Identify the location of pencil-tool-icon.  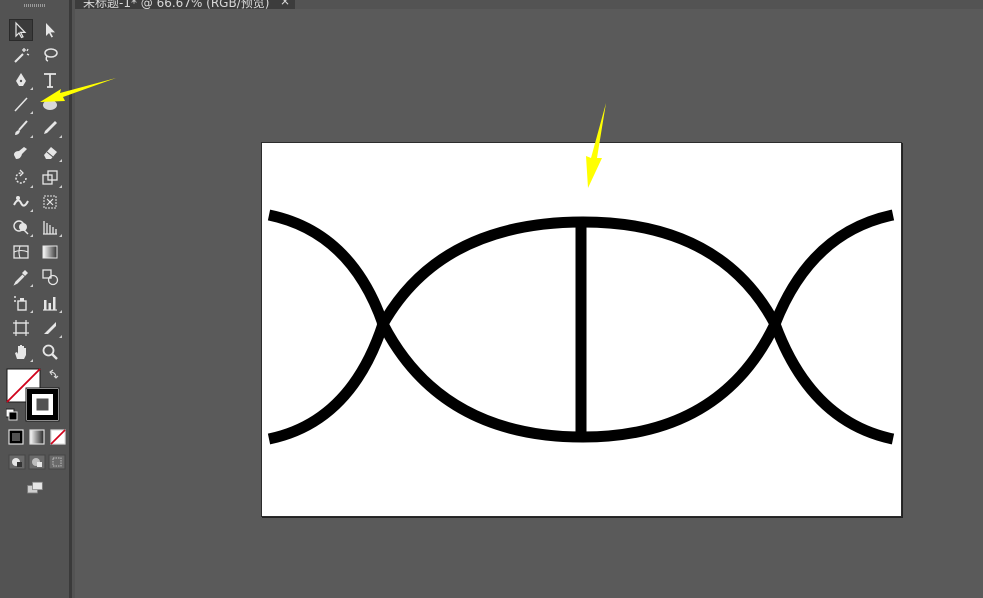
(50, 128).